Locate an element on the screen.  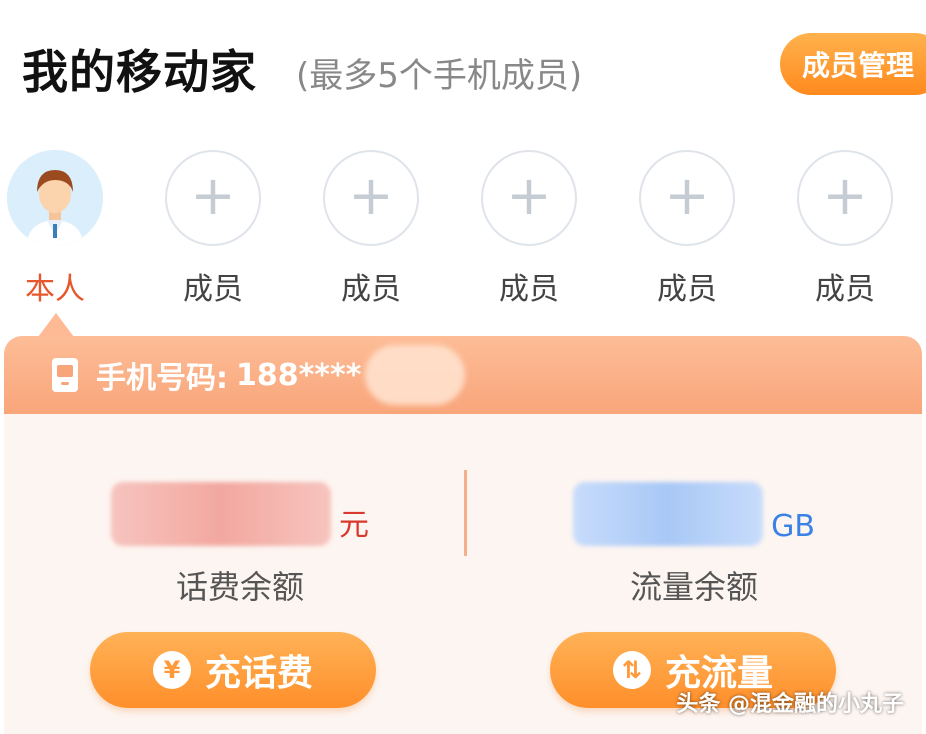
member-self: 本人 is located at coordinates (55, 229).